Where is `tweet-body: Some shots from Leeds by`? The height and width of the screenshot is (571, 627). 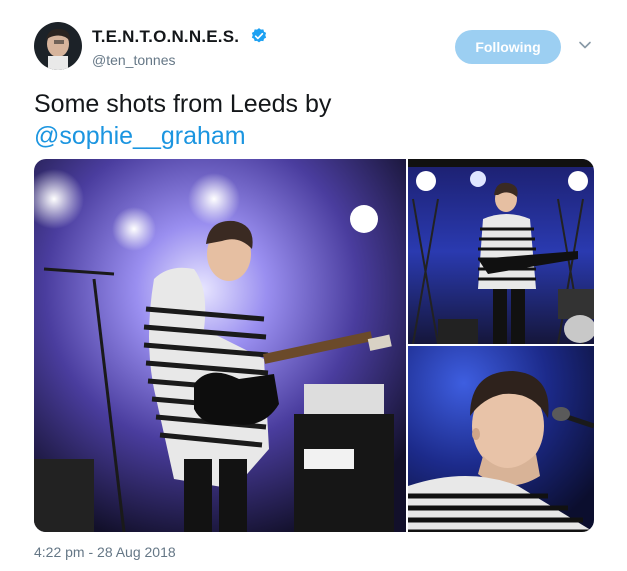
tweet-body: Some shots from Leeds by is located at coordinates (183, 104).